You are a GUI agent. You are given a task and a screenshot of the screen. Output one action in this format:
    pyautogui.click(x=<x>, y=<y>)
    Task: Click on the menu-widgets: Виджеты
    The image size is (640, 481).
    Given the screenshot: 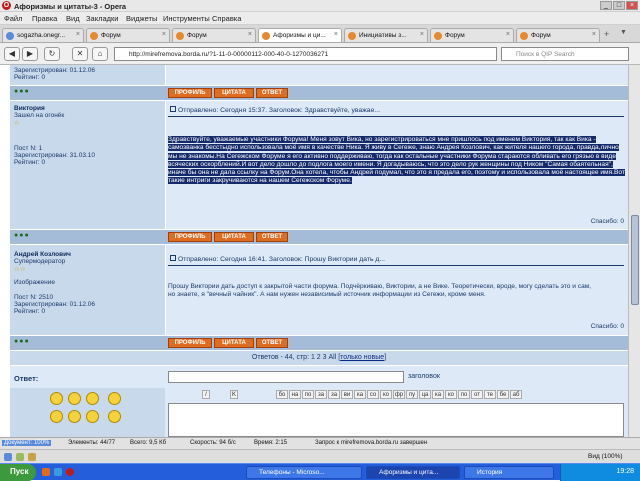 What is the action you would take?
    pyautogui.click(x=141, y=18)
    